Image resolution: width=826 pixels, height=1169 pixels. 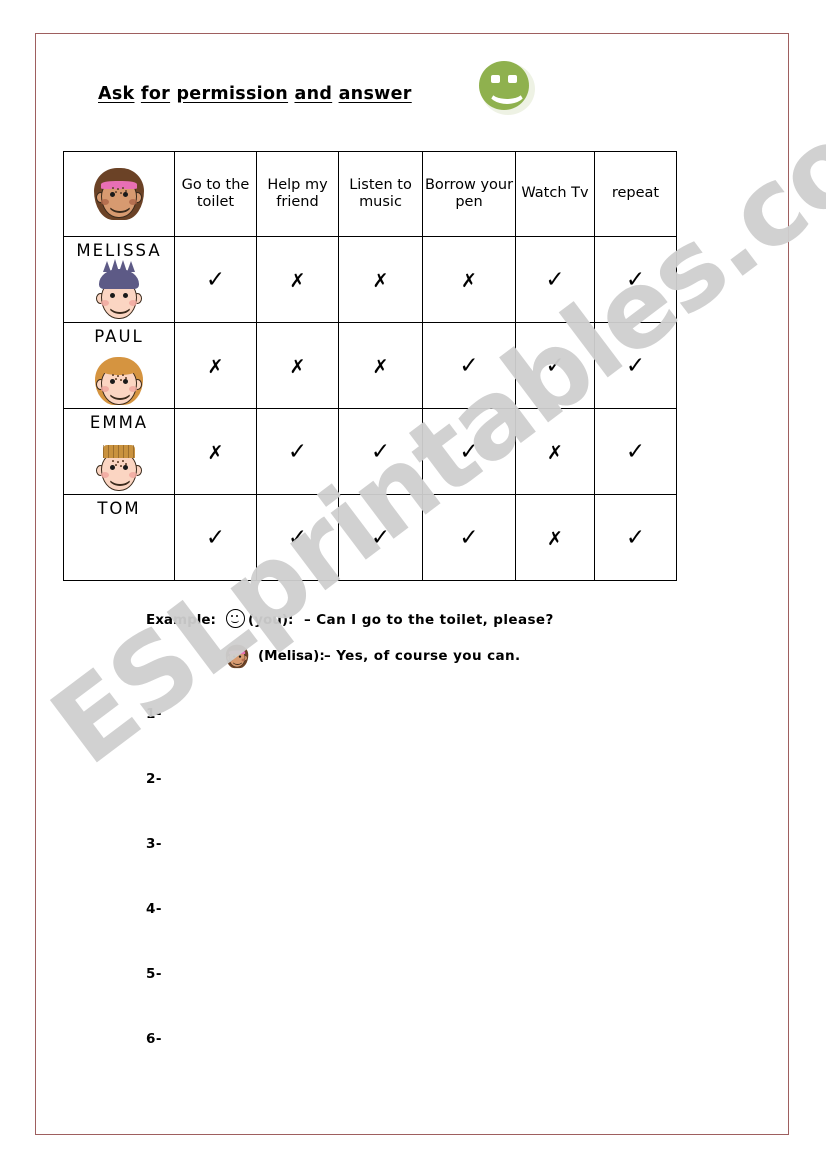 I want to click on example-answer-text: – Yes, of course you can., so click(x=422, y=656).